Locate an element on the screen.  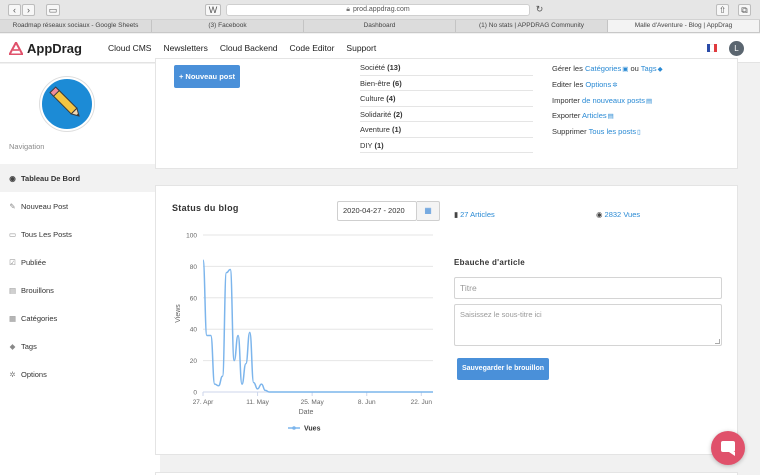
tag-icon: ◆ is located at coordinates (12, 346).